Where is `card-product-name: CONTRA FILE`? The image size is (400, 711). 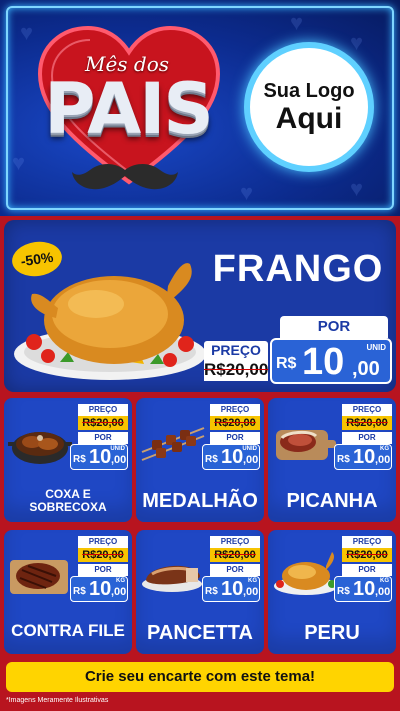
card-product-name: CONTRA FILE is located at coordinates (68, 630).